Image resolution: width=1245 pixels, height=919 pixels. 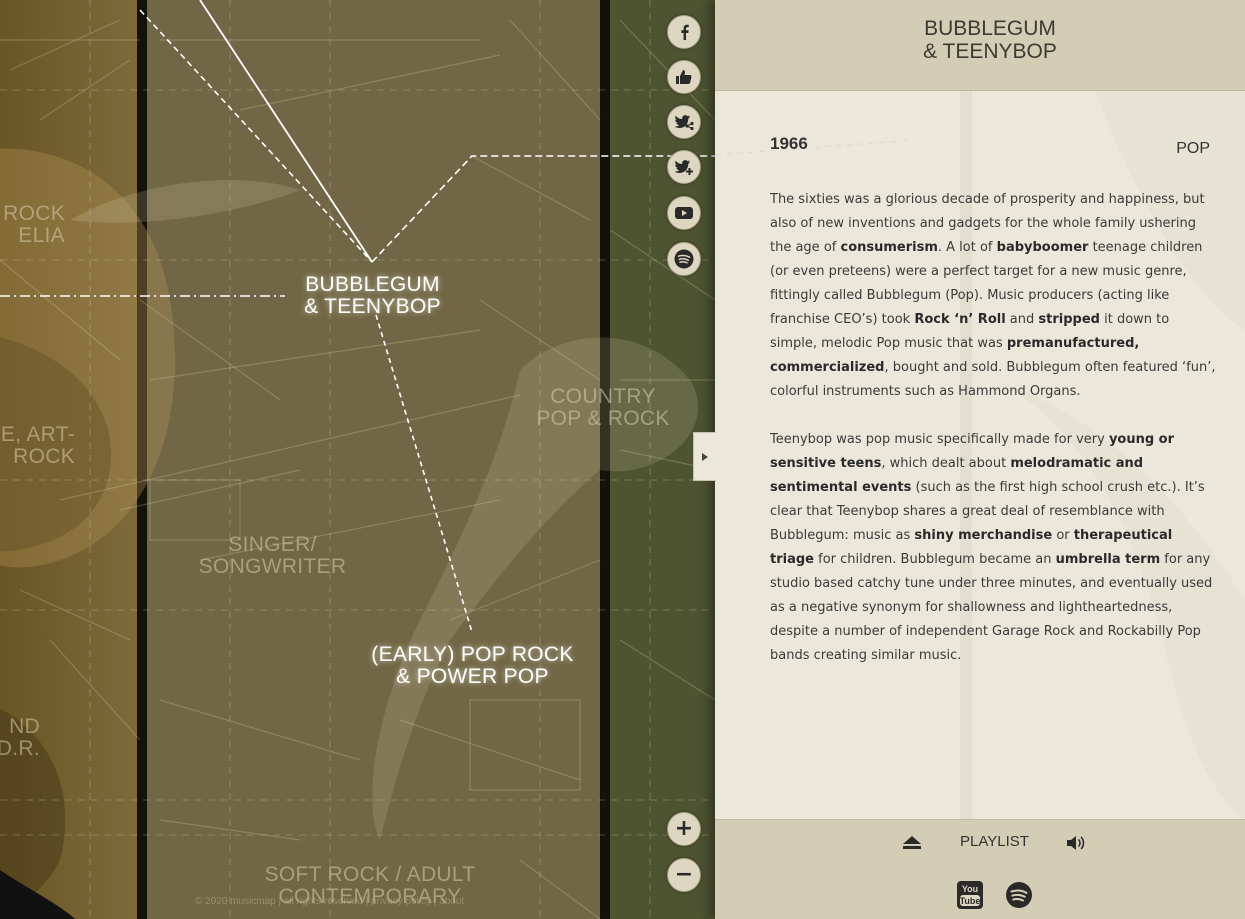 I want to click on twitter-share-button, so click(x=684, y=122).